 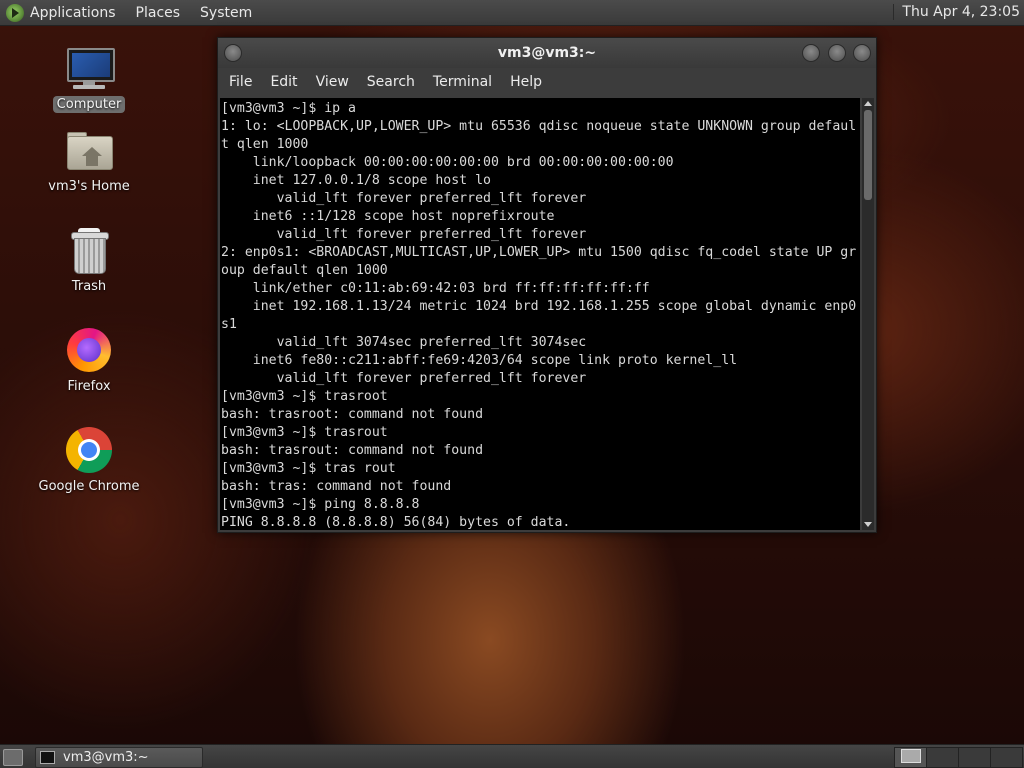 I want to click on menu-search: Search, so click(x=391, y=82).